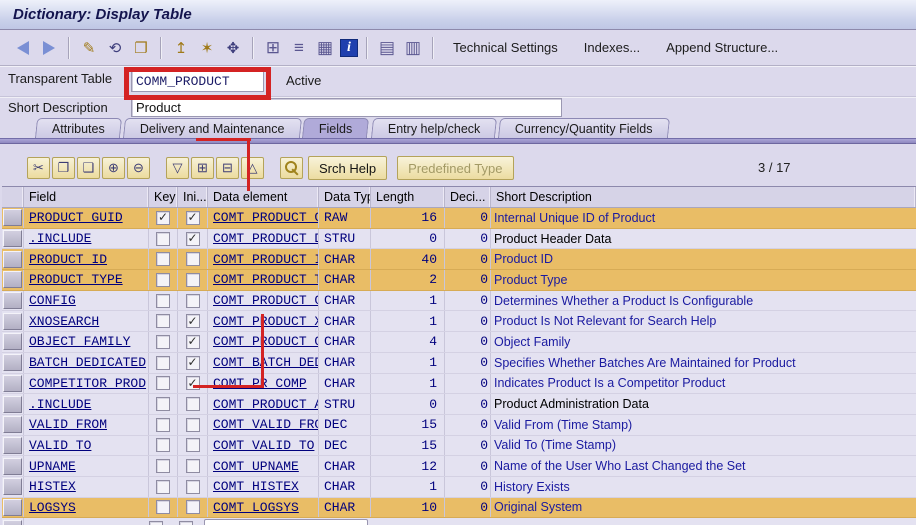 Image resolution: width=916 pixels, height=525 pixels. Describe the element at coordinates (584, 128) in the screenshot. I see `tab-currency-quantity-fields: Currency/Quantity Fields` at that location.